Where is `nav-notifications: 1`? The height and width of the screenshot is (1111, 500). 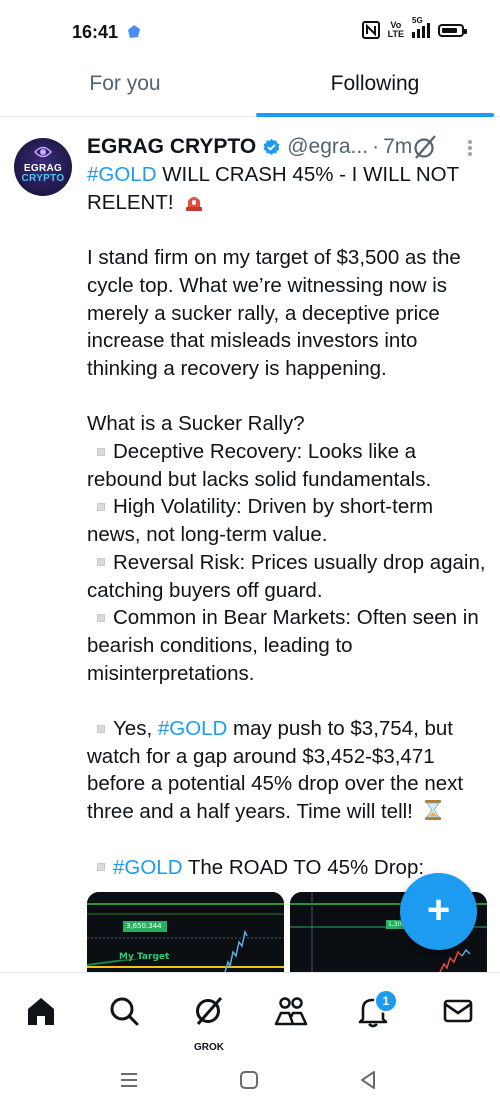
nav-notifications: 1 is located at coordinates (376, 1009).